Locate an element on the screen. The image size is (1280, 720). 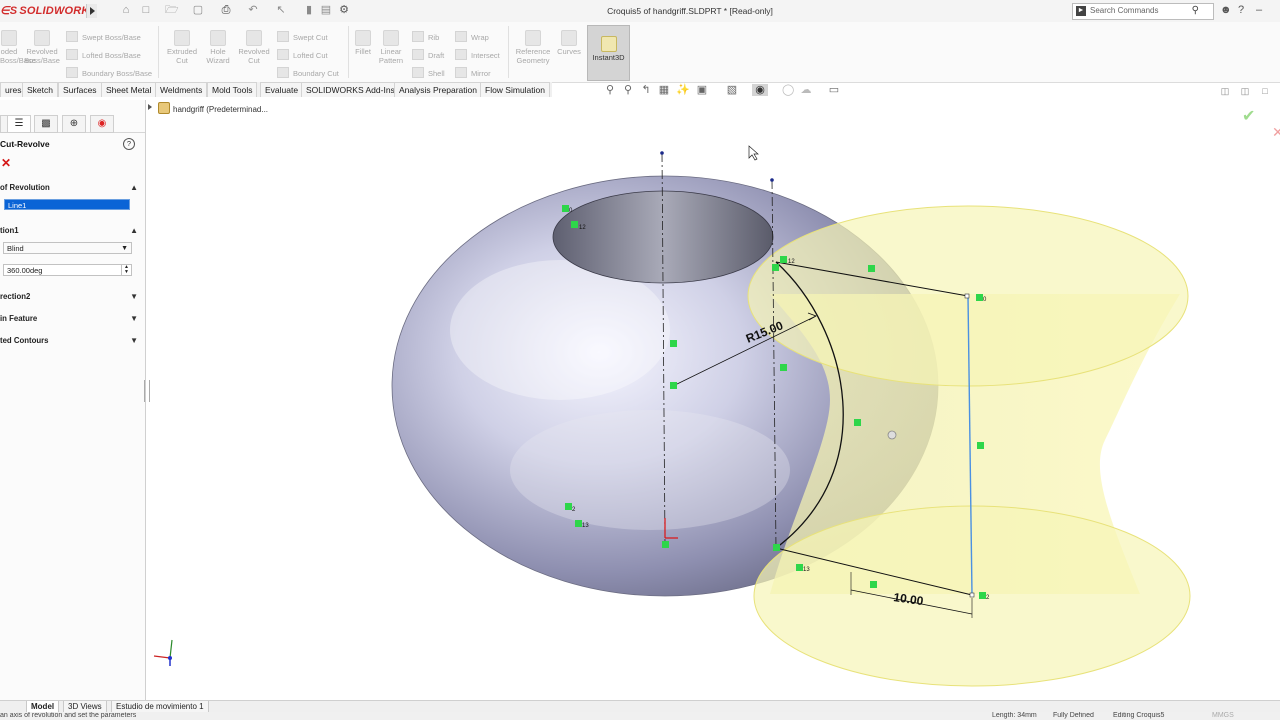
angle-input: 360.00deg ▲ ▼ is located at coordinates (67, 270).